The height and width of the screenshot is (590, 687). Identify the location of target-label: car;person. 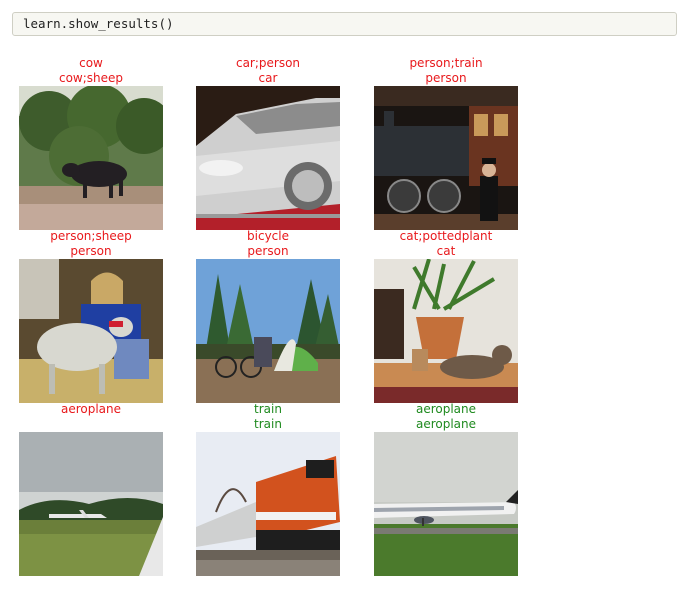
(268, 63).